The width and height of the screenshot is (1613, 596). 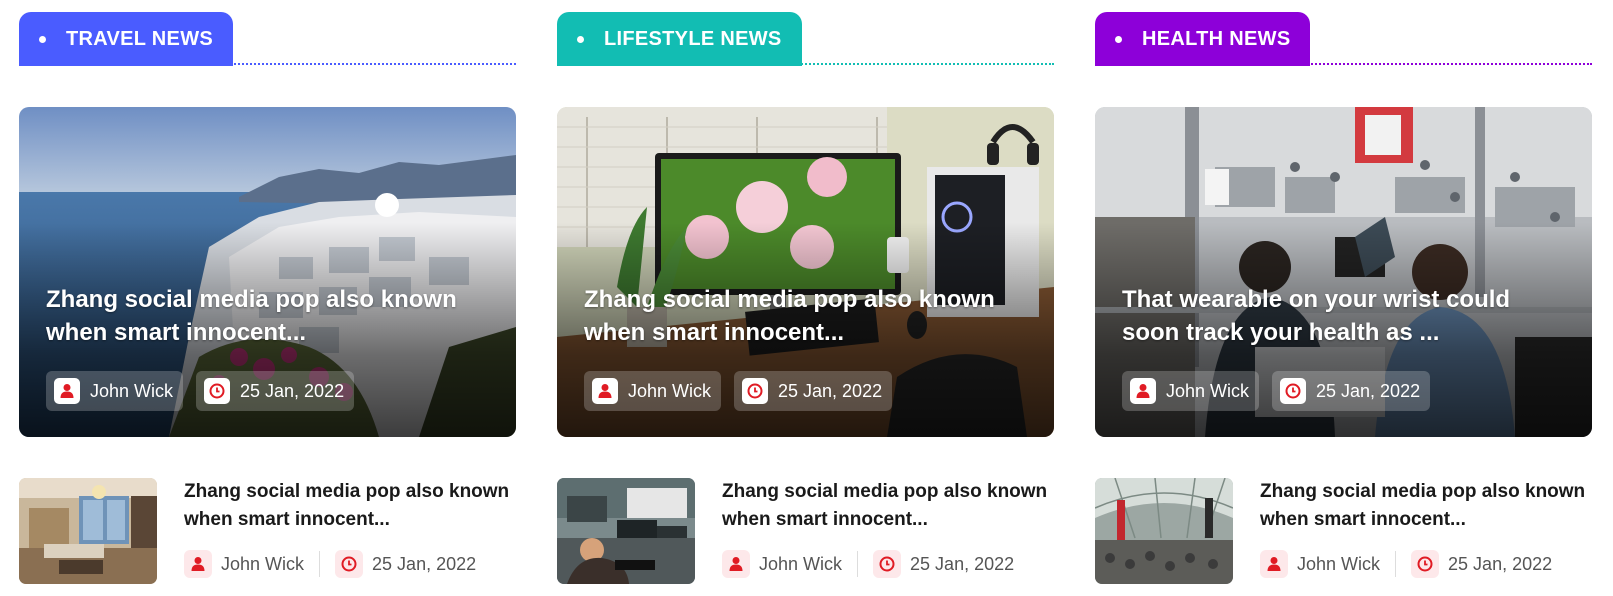 I want to click on tab-lifestyle-news: LIFESTYLE NEWS, so click(x=679, y=39).